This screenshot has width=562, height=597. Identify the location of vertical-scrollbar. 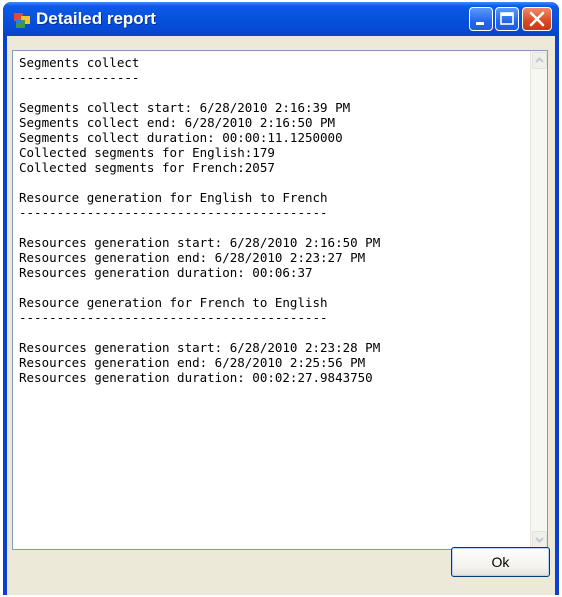
(538, 300).